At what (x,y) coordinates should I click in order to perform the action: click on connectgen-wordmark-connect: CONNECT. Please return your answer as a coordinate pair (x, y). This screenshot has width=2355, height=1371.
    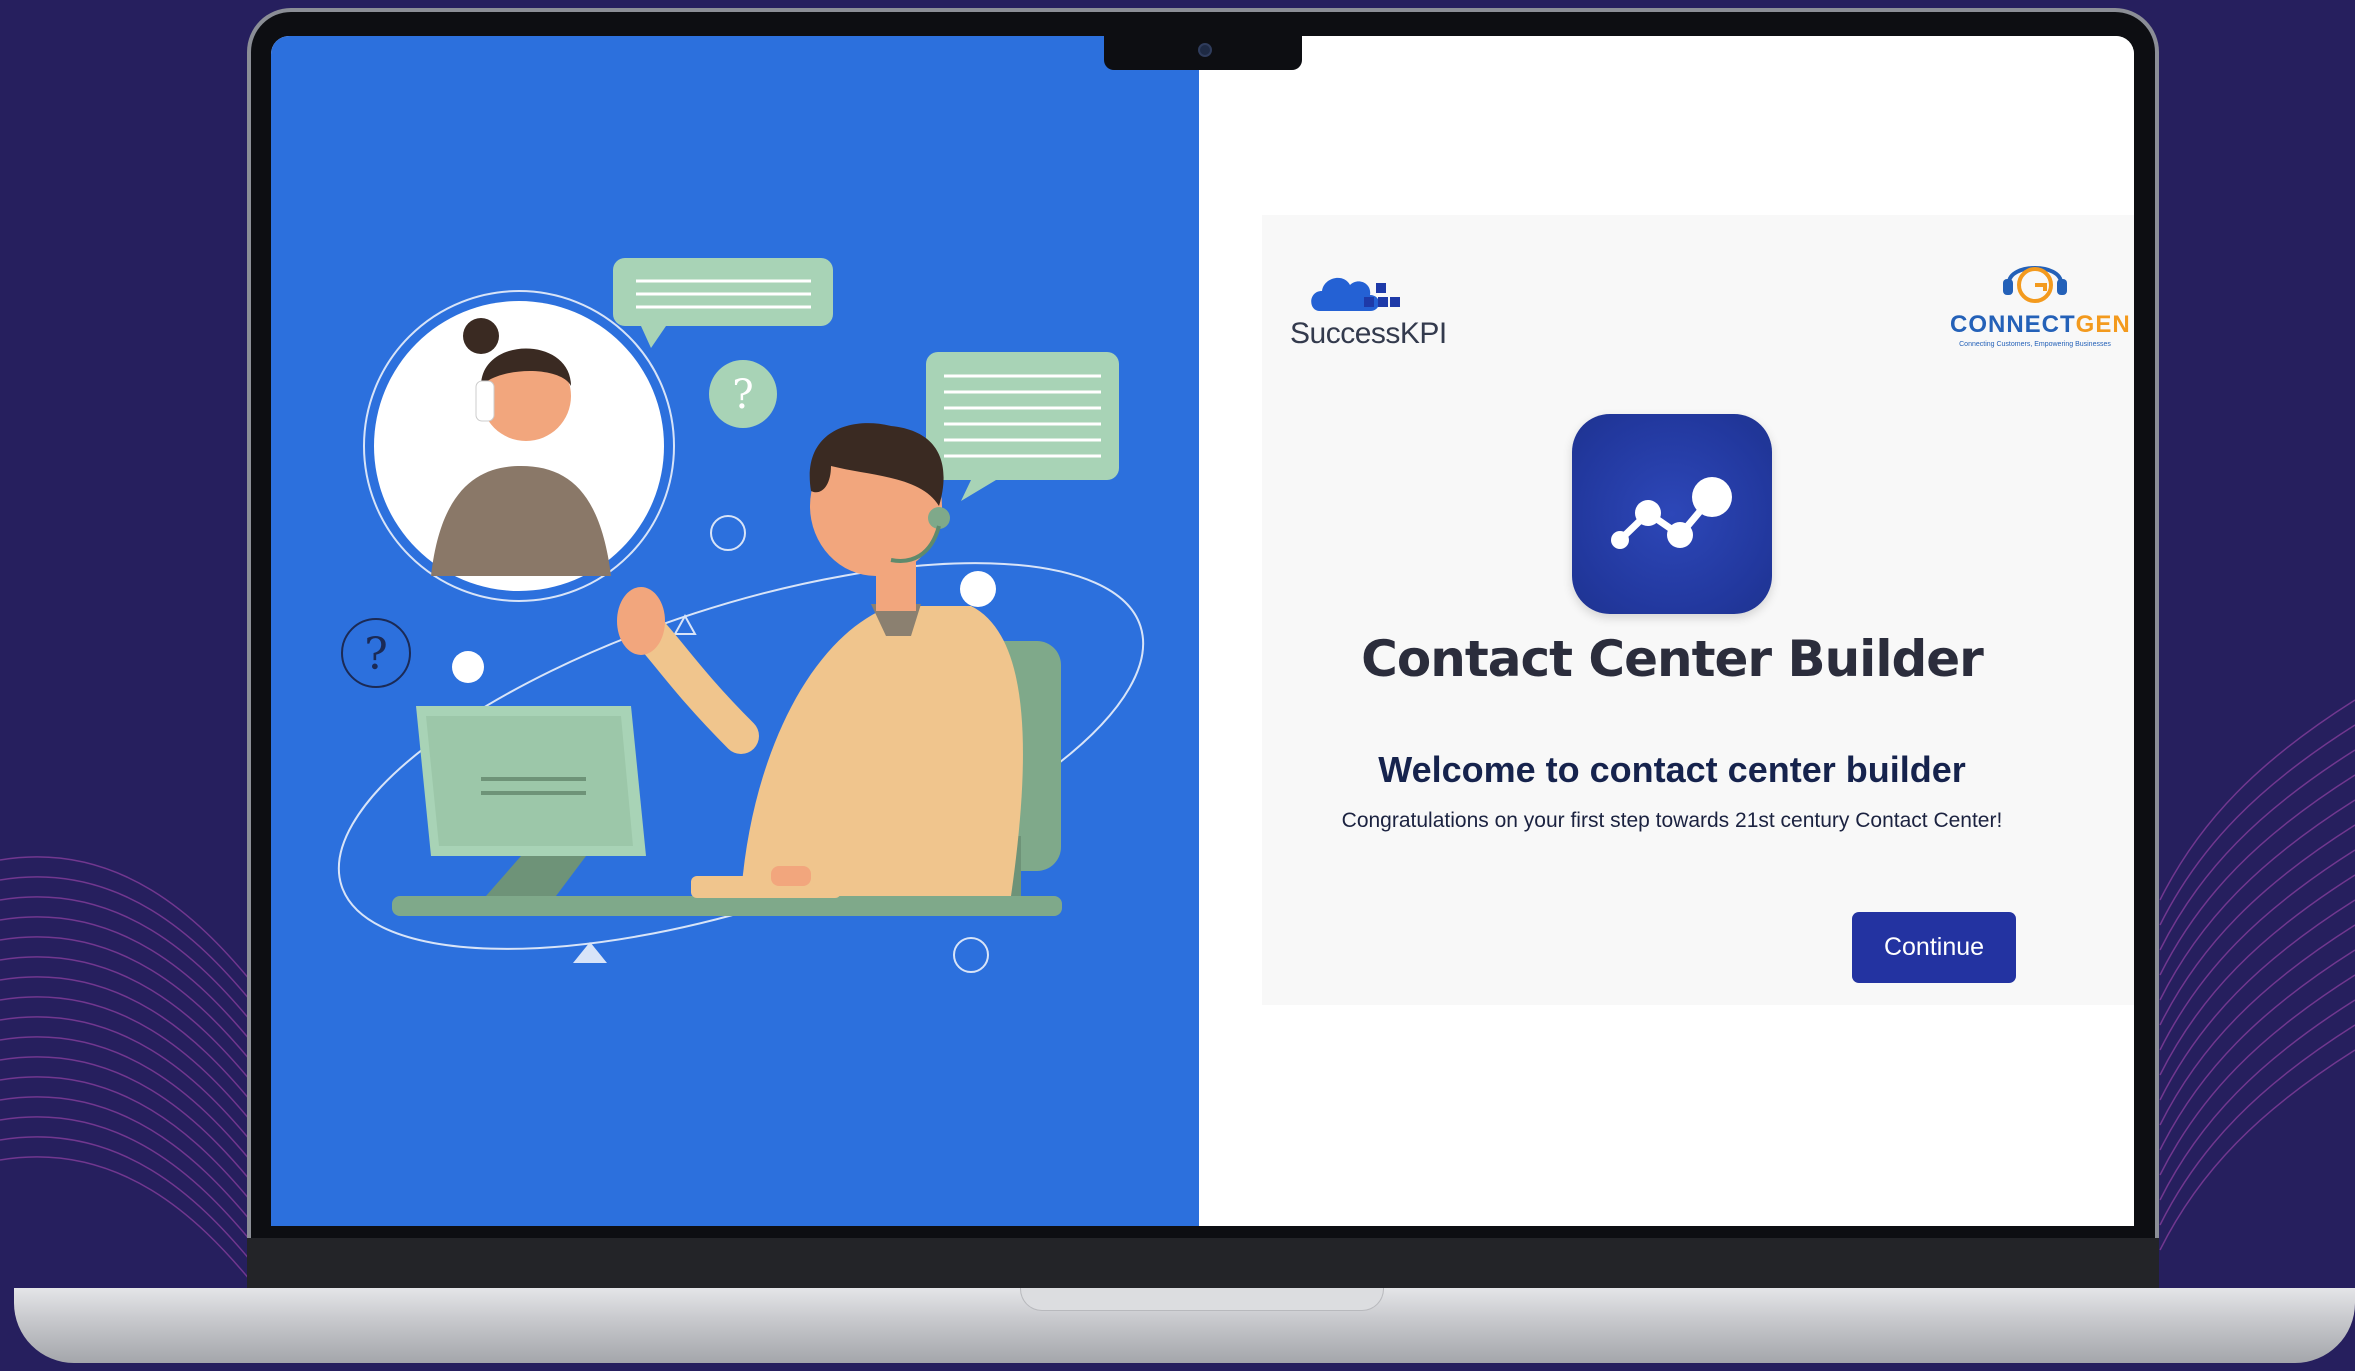
    Looking at the image, I should click on (2013, 324).